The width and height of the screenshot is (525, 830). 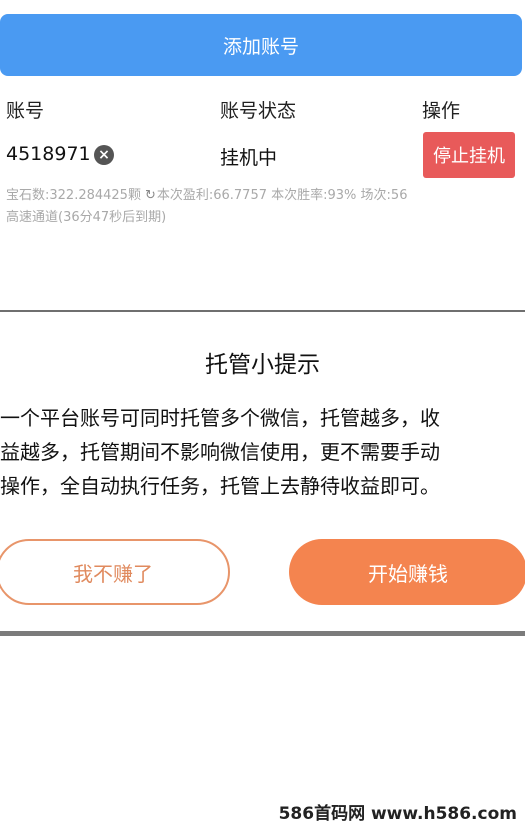 What do you see at coordinates (469, 155) in the screenshot?
I see `stop-hosting-button: 停止挂机` at bounding box center [469, 155].